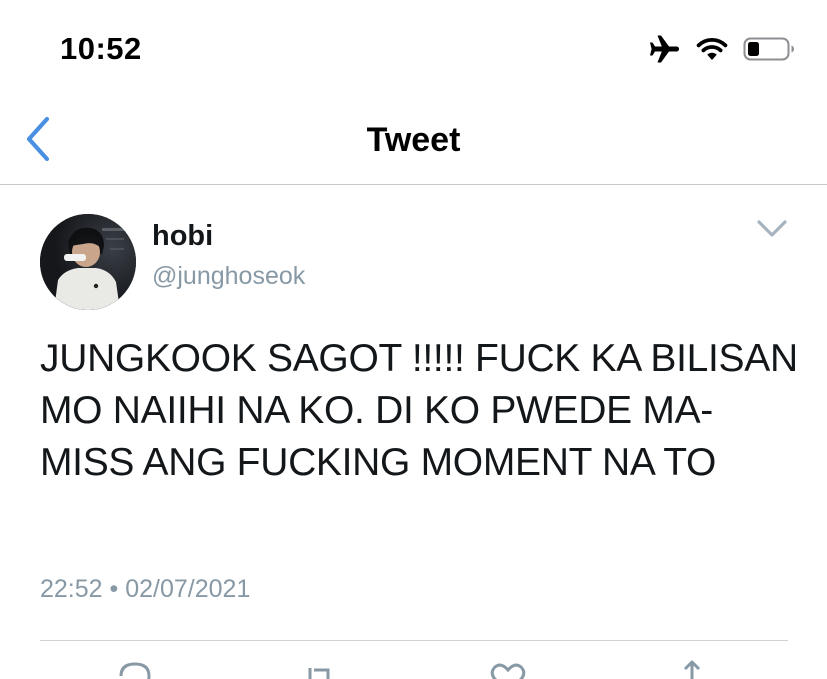 Image resolution: width=827 pixels, height=679 pixels. What do you see at coordinates (665, 51) in the screenshot?
I see `airplane-icon` at bounding box center [665, 51].